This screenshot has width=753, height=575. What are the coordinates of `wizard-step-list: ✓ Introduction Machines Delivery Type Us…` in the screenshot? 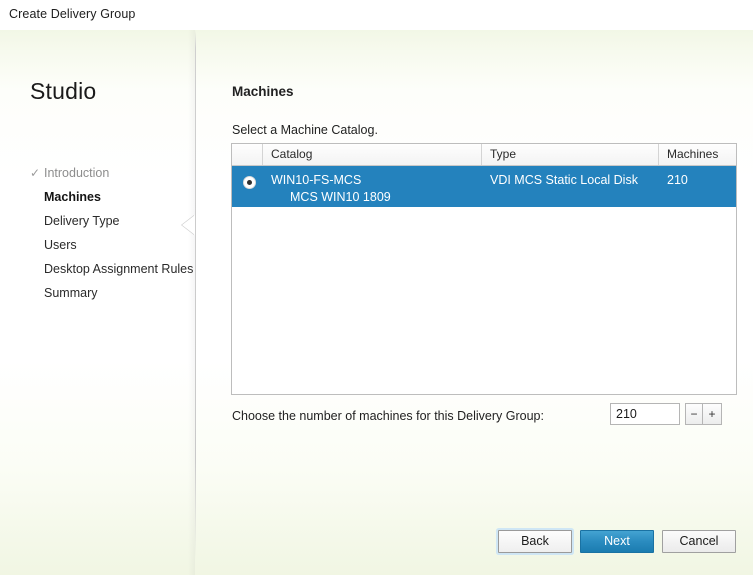 It's located at (98, 233).